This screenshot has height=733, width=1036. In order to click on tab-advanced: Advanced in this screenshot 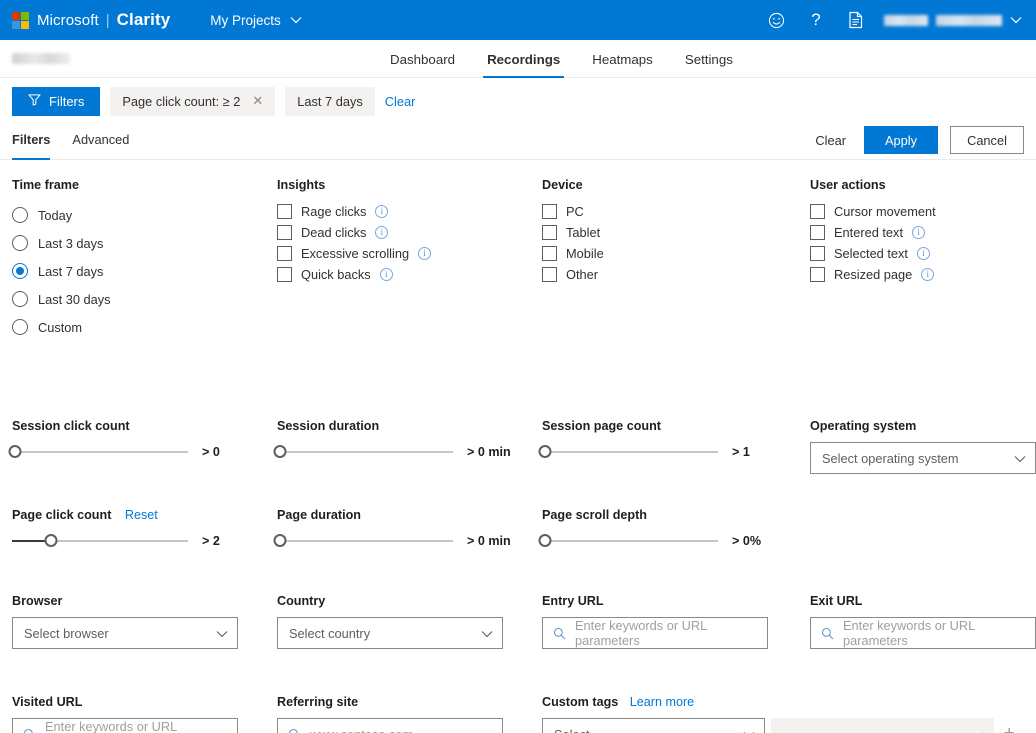, I will do `click(100, 140)`.